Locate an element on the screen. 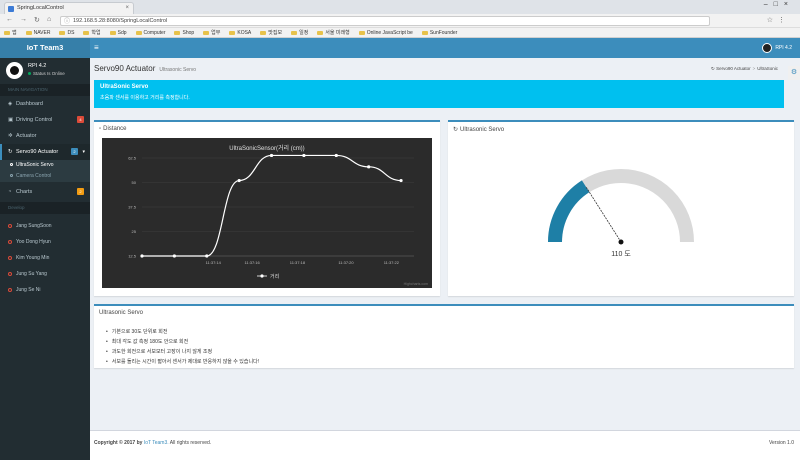 The image size is (800, 460). gauge-value-label: 110 도 is located at coordinates (621, 254).